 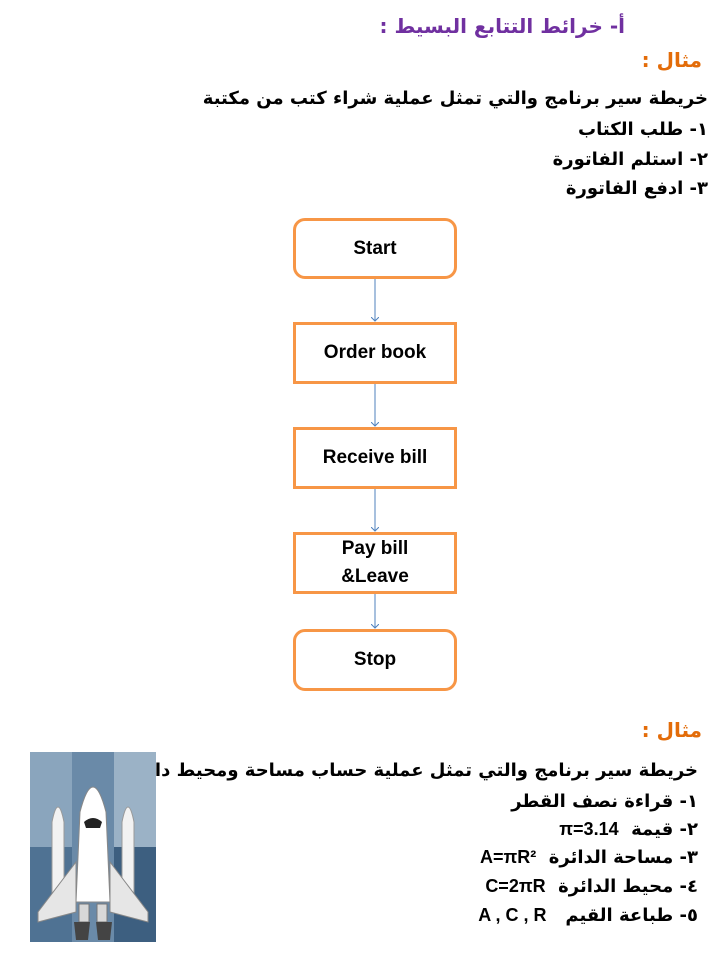 I want to click on example-2-step-3: A=πR² ٣- مساحة الدائرة, so click(x=588, y=857).